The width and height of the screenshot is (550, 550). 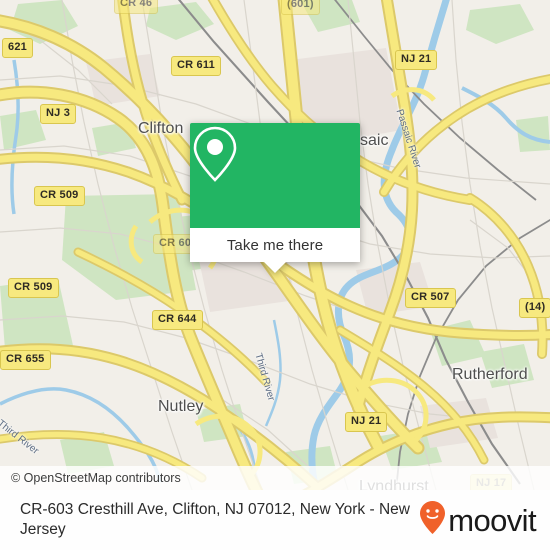 I want to click on route-shield-nj21-south: NJ 21, so click(x=366, y=422).